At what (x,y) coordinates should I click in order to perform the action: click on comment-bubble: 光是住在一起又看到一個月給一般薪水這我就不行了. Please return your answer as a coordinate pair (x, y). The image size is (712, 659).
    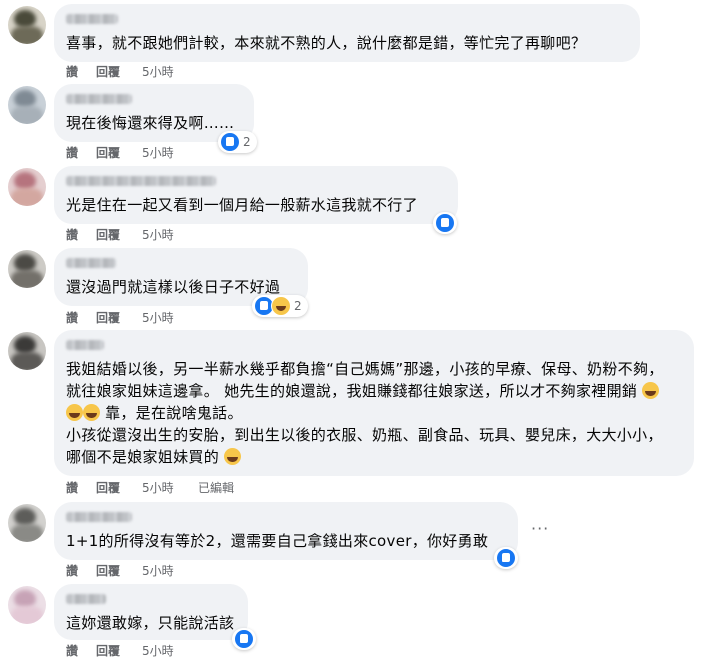
    Looking at the image, I should click on (256, 195).